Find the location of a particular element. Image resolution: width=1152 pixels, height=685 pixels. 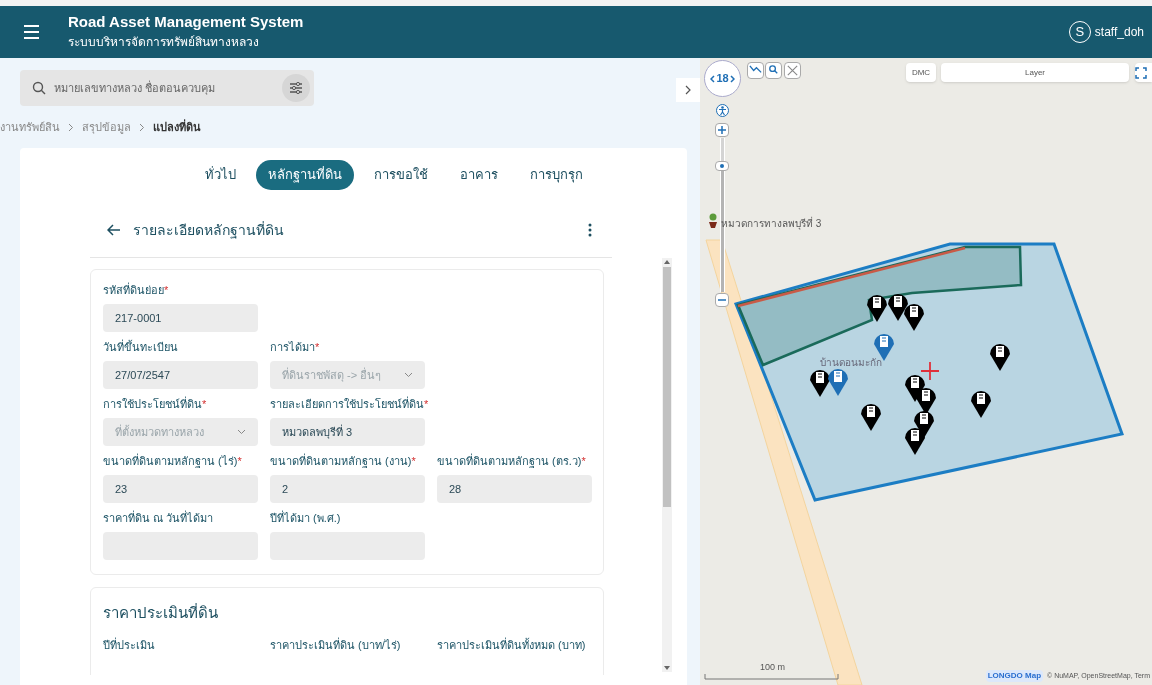

scrollbar-thumb is located at coordinates (667, 387).